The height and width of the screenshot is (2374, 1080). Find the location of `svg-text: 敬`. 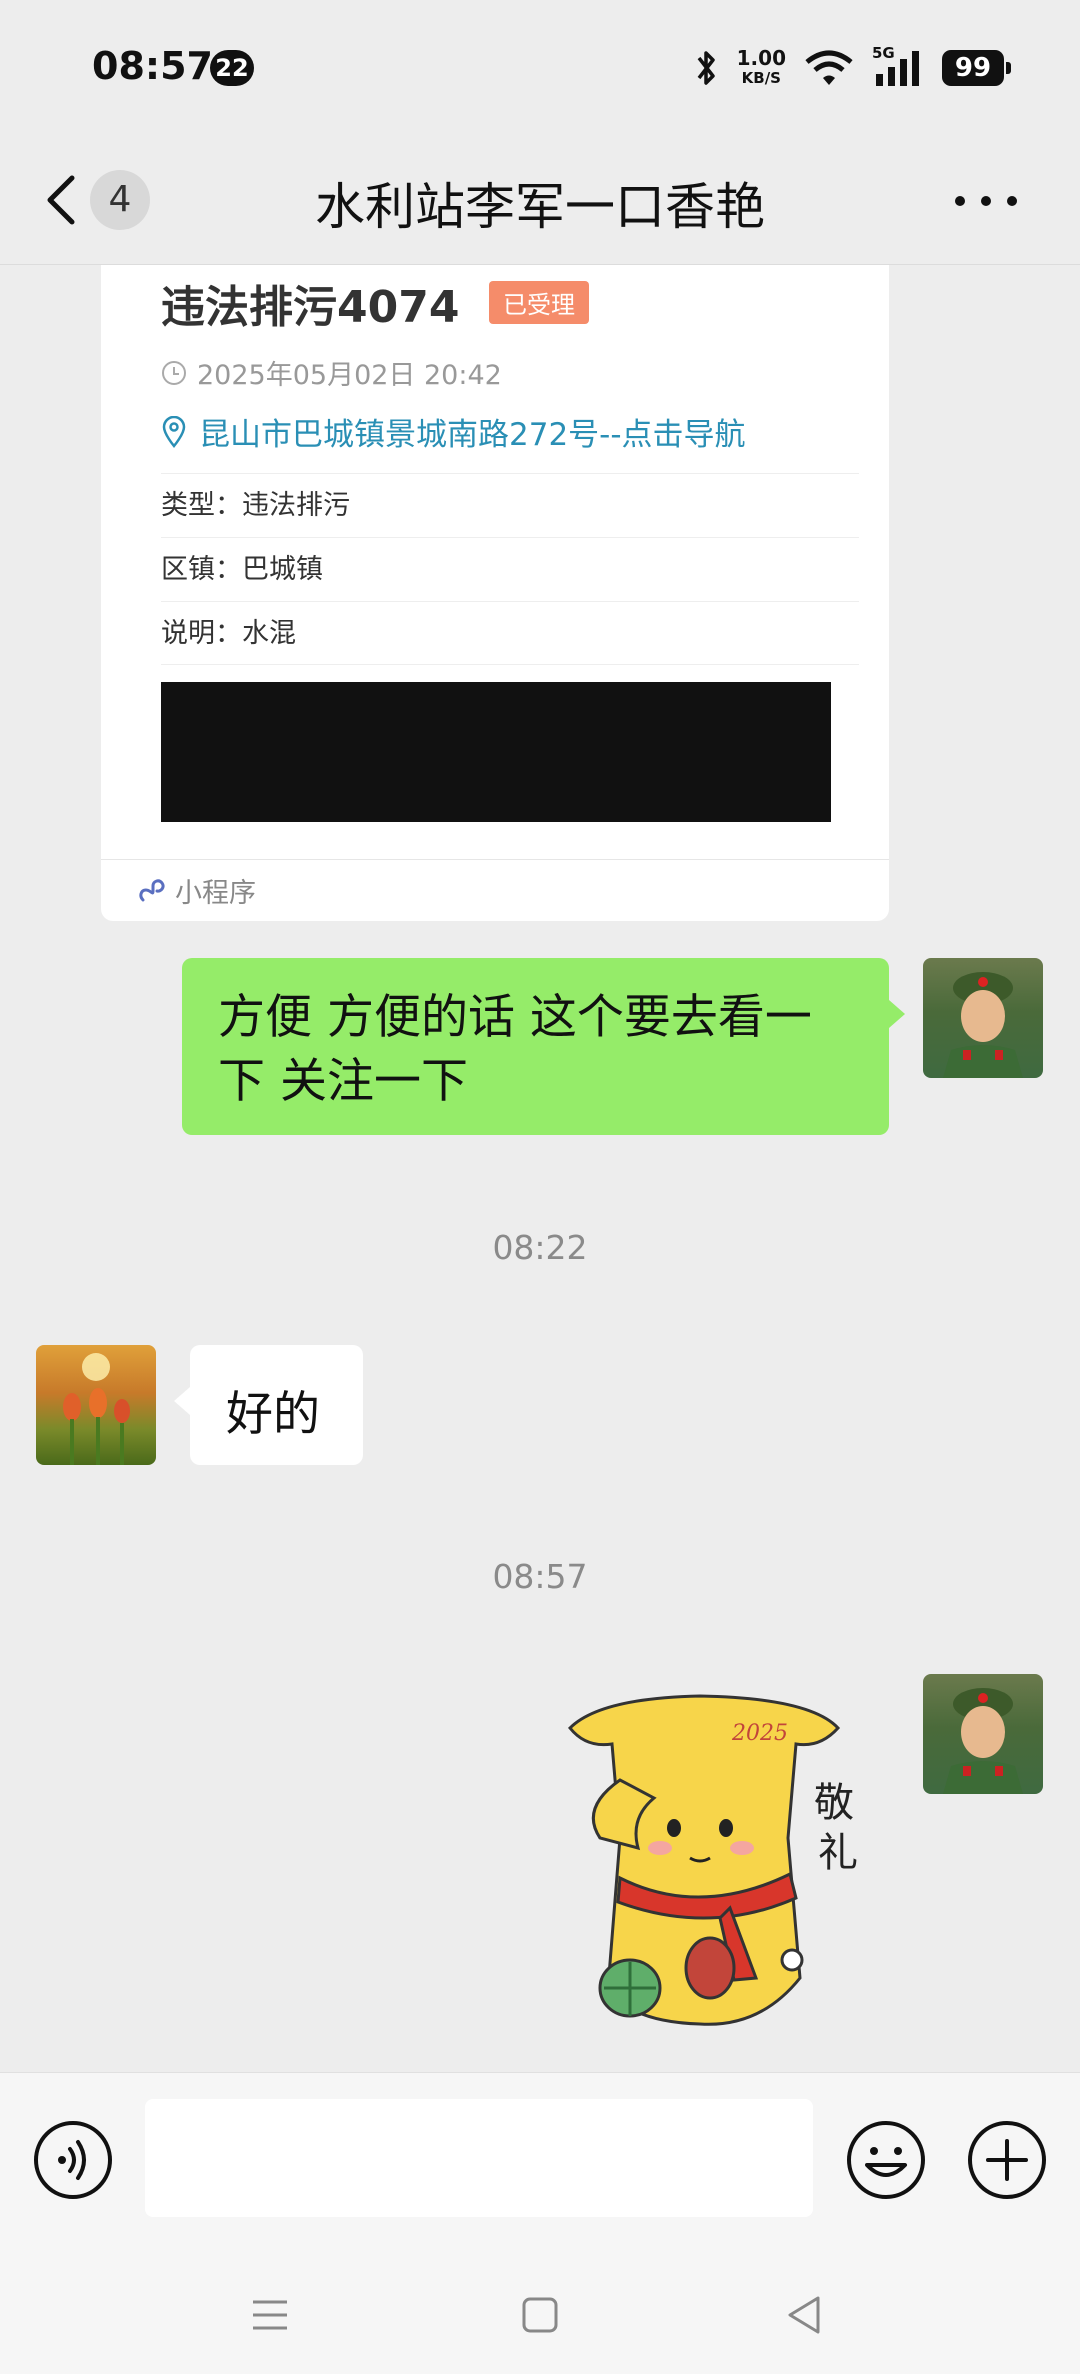

svg-text: 敬 is located at coordinates (834, 1803).